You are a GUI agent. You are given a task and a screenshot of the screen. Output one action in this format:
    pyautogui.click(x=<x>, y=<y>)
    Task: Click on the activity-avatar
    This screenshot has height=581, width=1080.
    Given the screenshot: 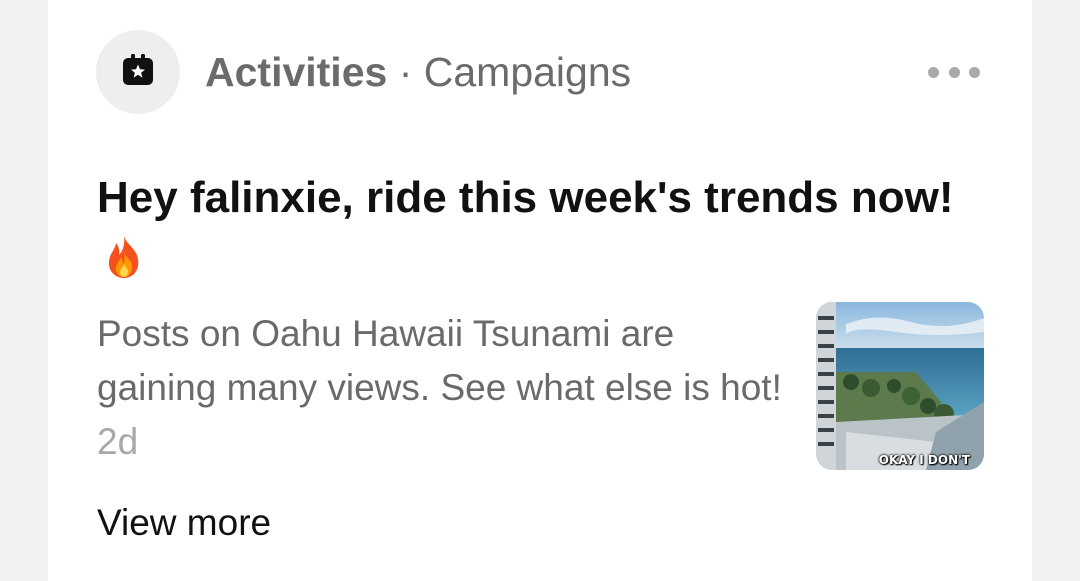 What is the action you would take?
    pyautogui.click(x=138, y=72)
    